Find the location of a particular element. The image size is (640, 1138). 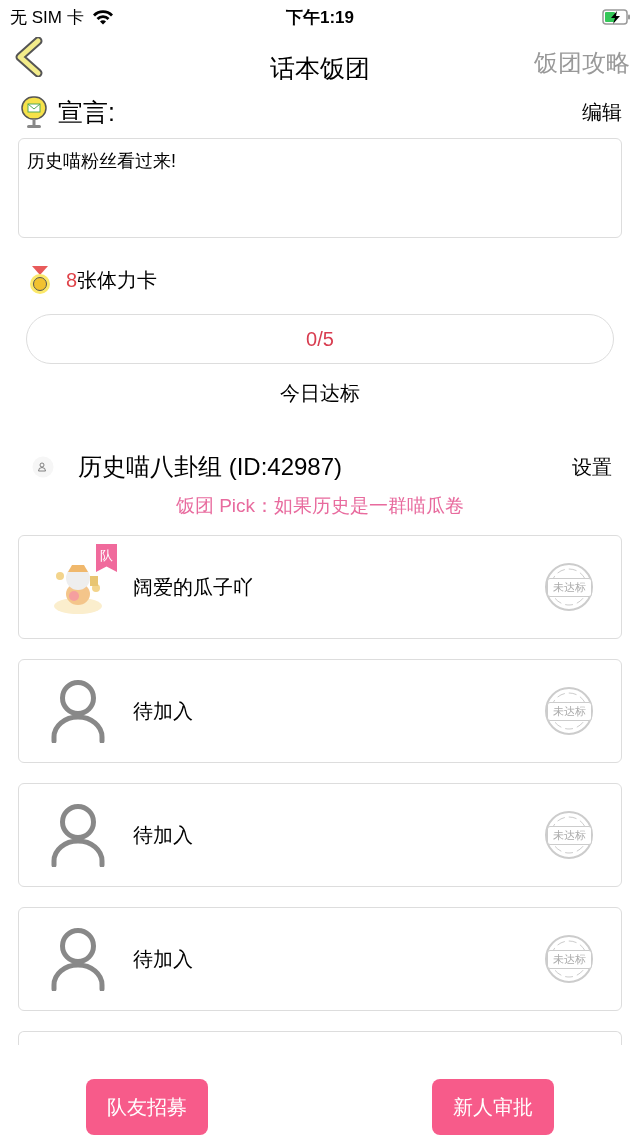

group-name: 历史喵八卦组 (ID:42987) is located at coordinates (210, 467).